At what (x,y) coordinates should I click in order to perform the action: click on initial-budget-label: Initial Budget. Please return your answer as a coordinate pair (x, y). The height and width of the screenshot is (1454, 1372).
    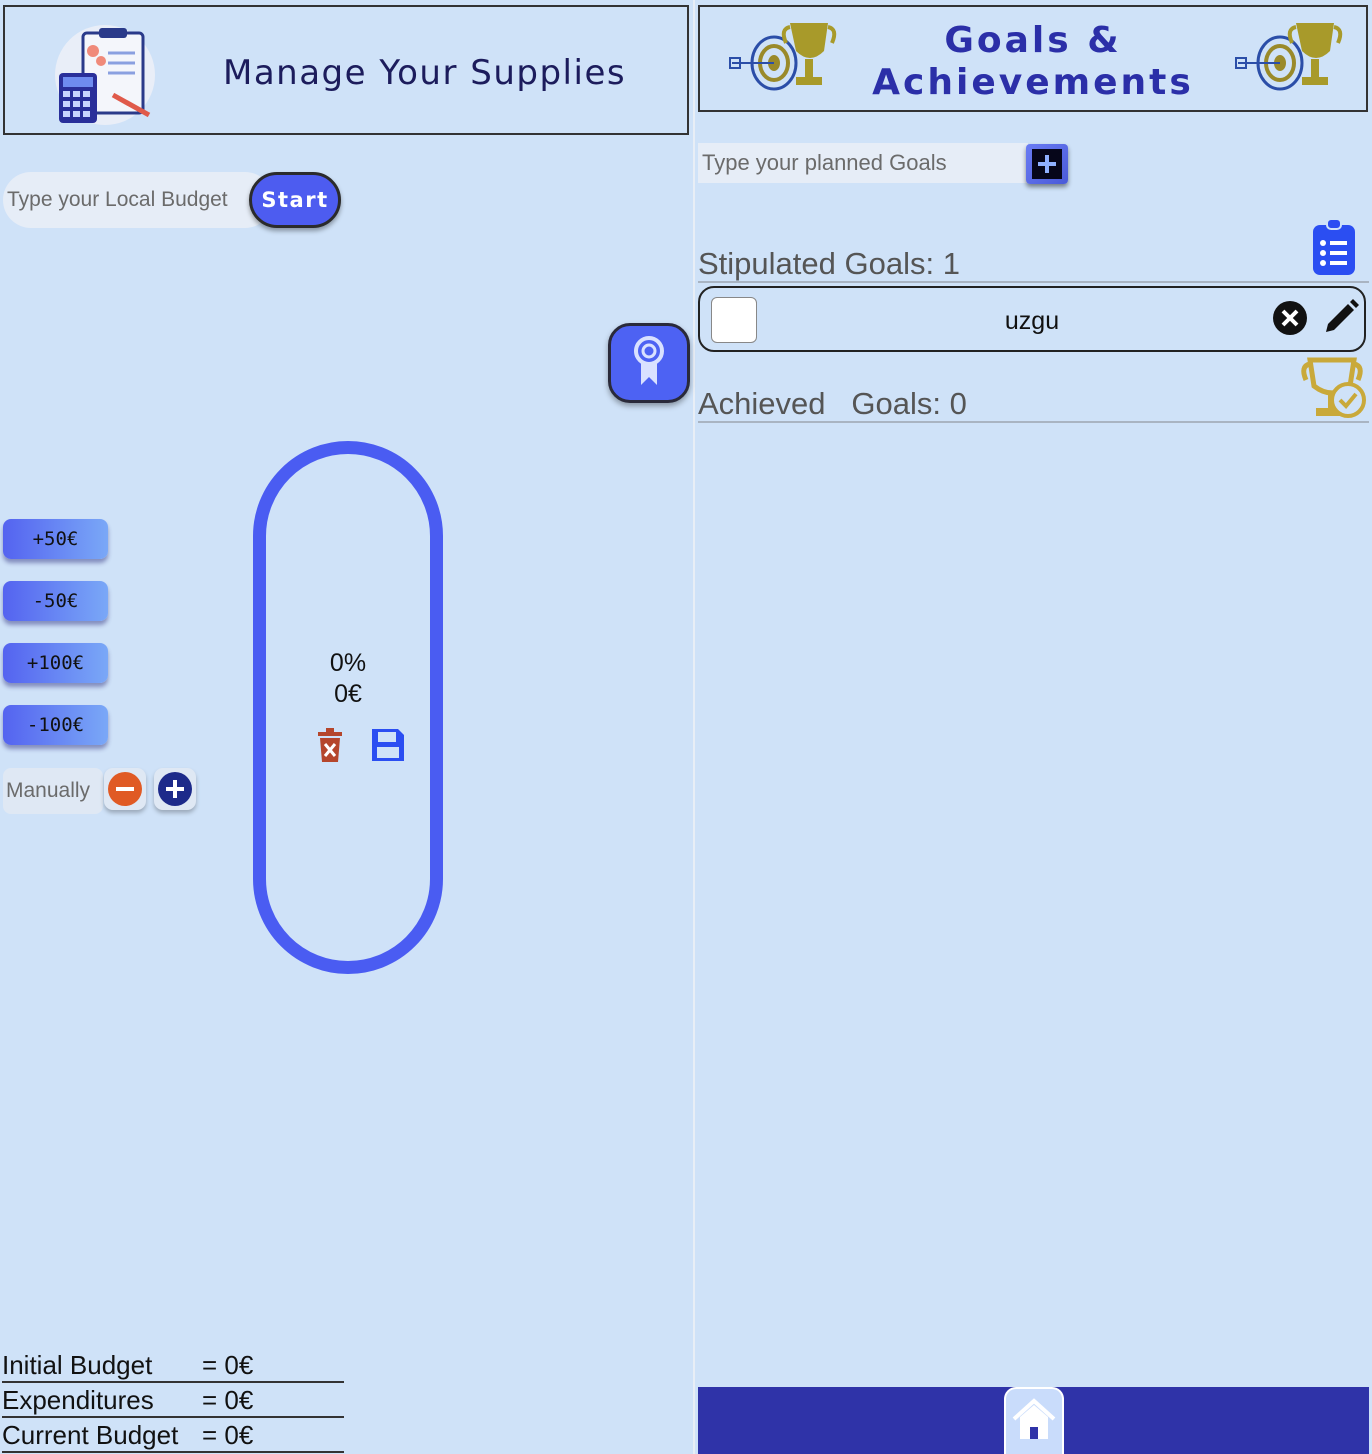
    Looking at the image, I should click on (77, 1365).